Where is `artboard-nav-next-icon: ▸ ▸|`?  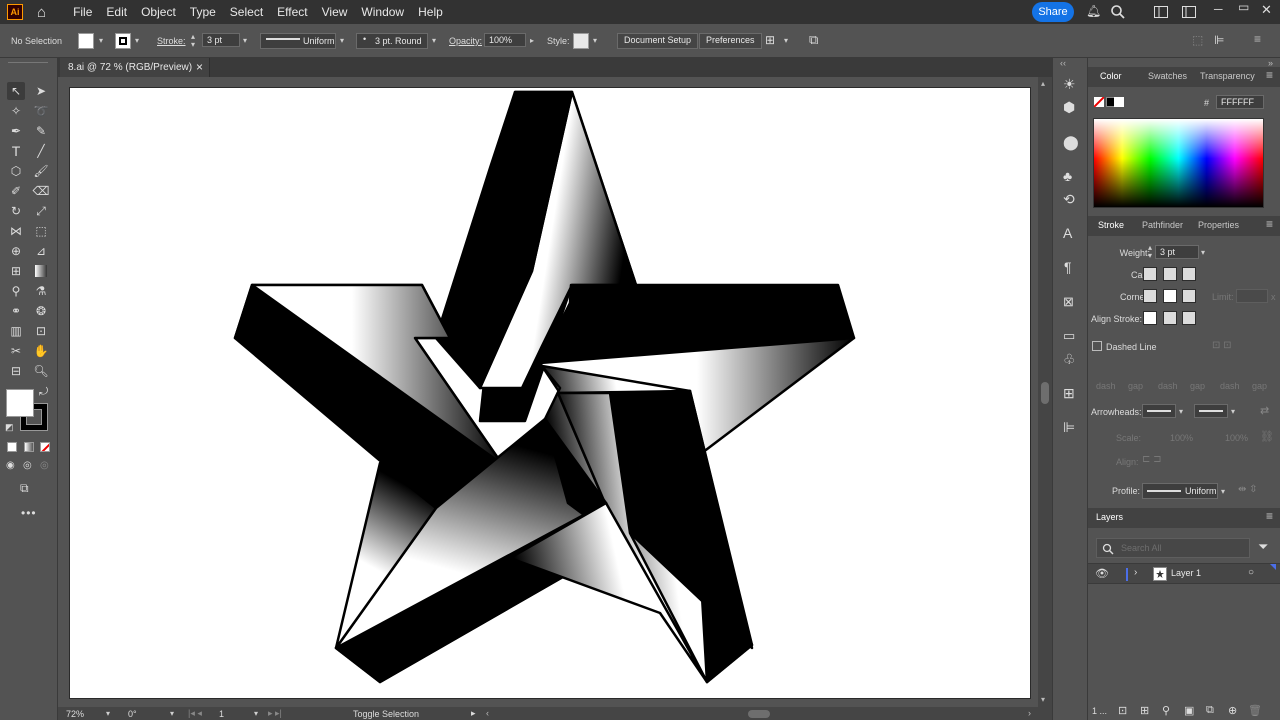 artboard-nav-next-icon: ▸ ▸| is located at coordinates (275, 713).